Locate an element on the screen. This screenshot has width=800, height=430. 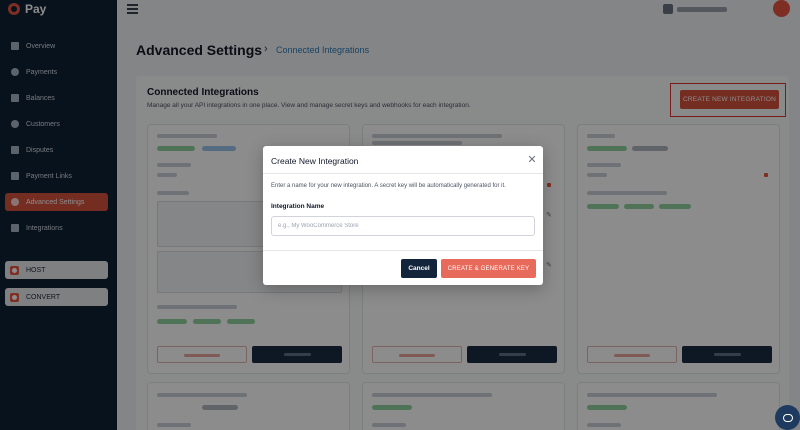
integration-name-label: Integration Name is located at coordinates (298, 206).